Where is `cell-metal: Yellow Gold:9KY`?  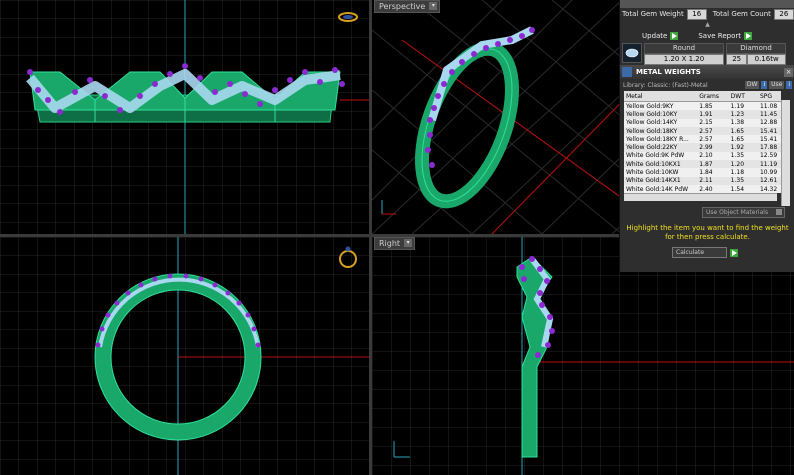 cell-metal: Yellow Gold:9KY is located at coordinates (650, 106).